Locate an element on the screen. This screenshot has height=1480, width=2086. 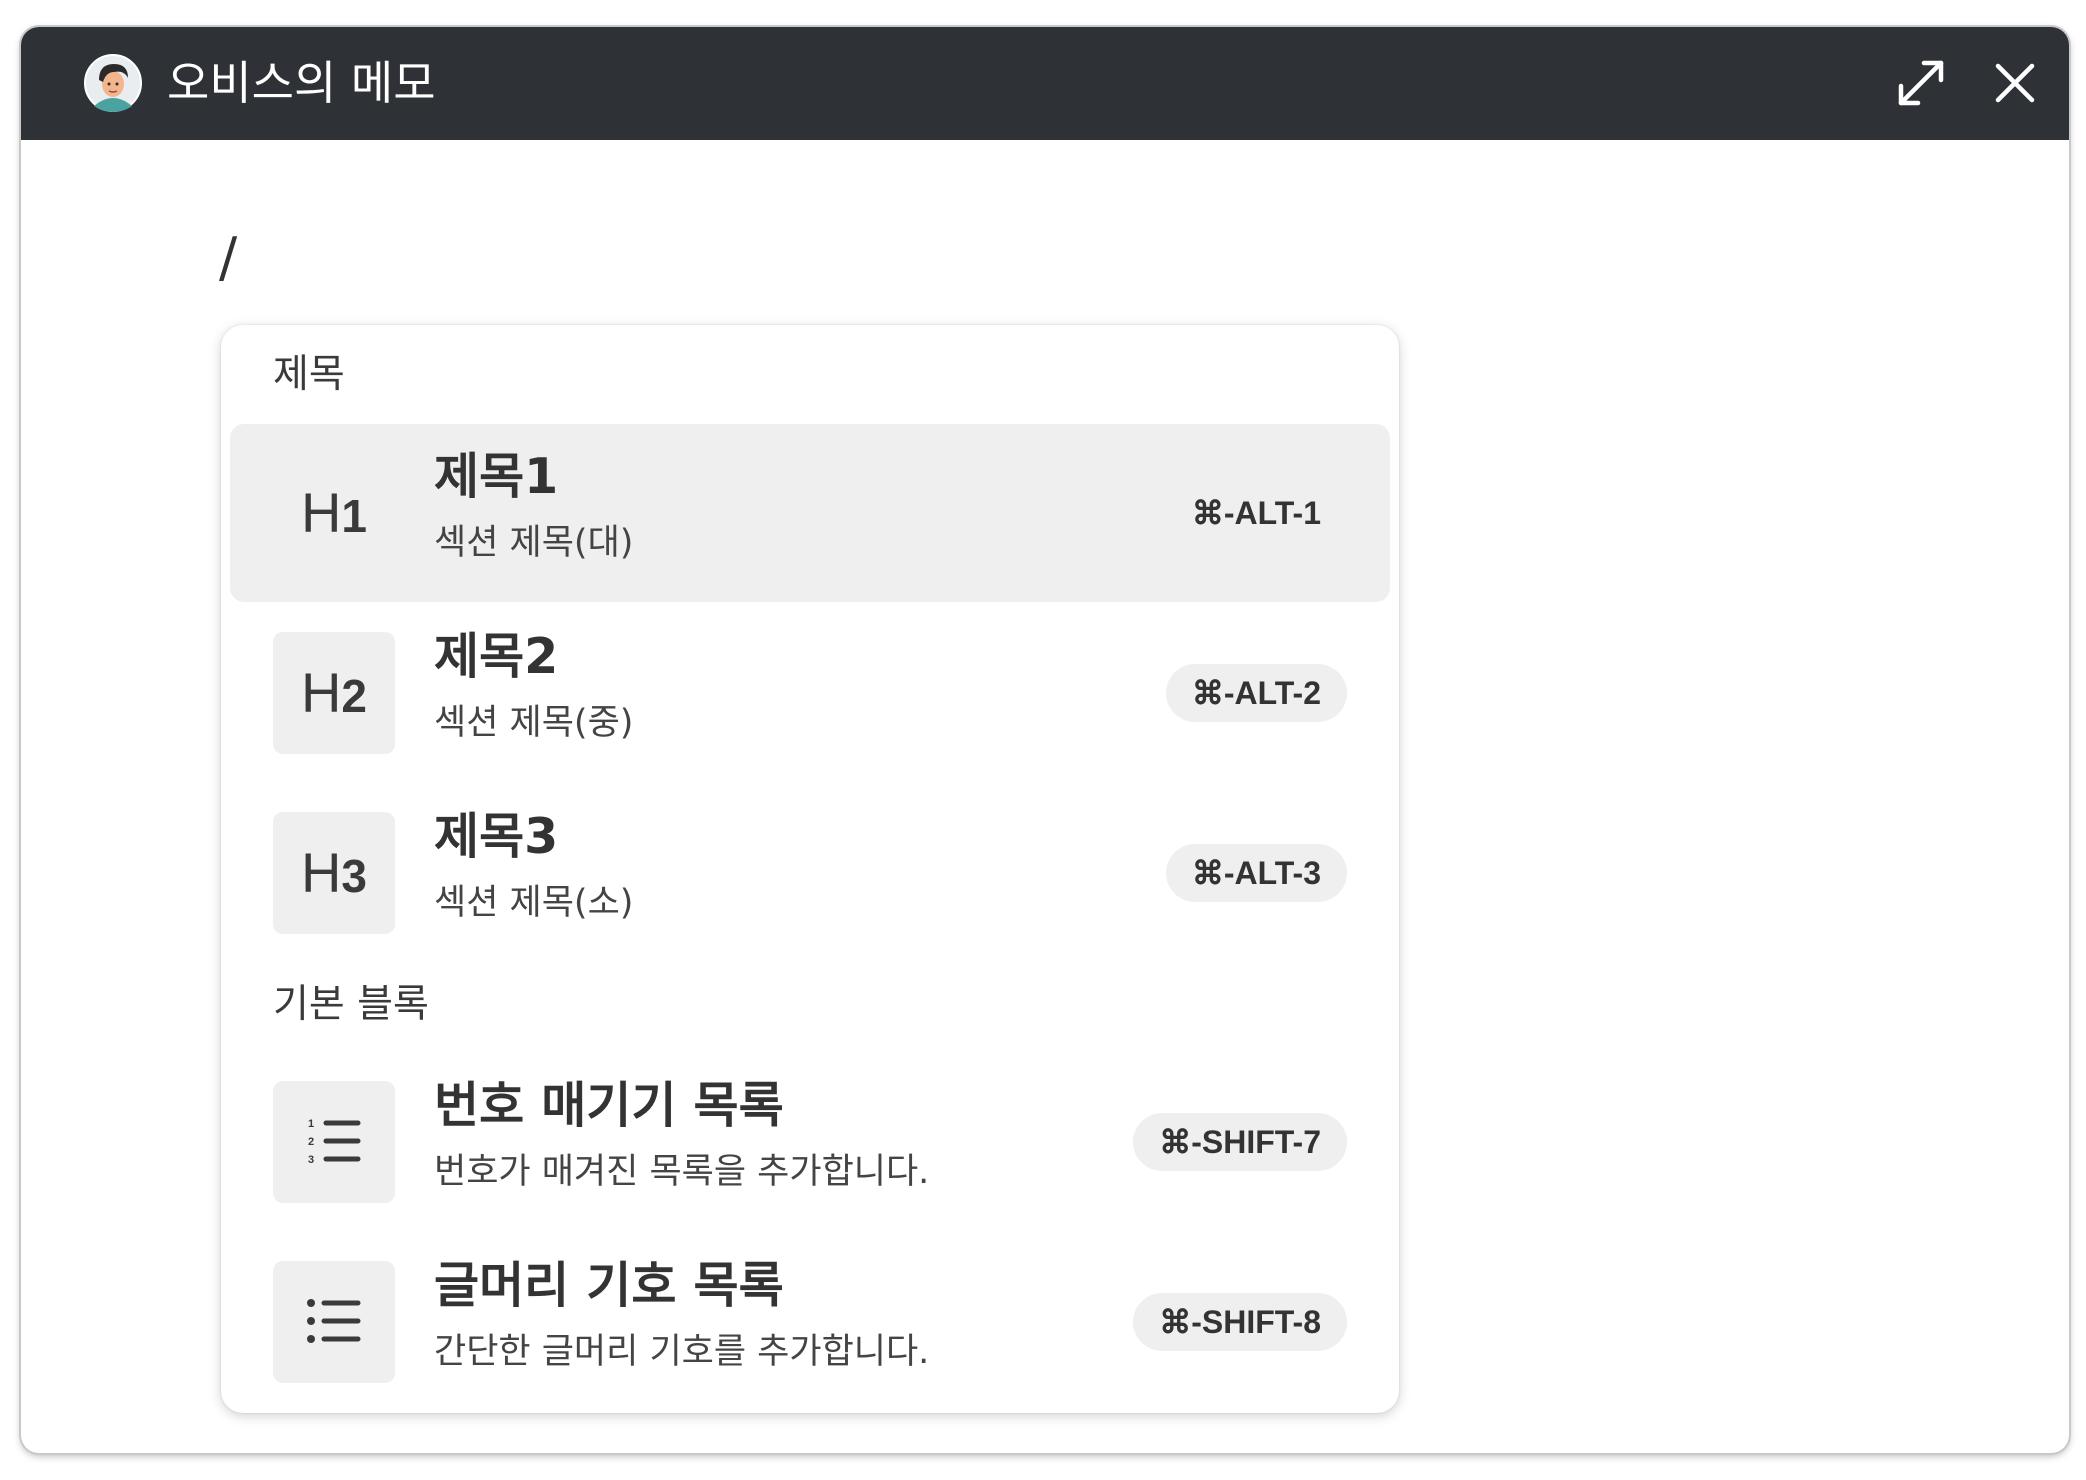
menu-item-bulleted-list: 글머리 기호 목록 간단한 글머리 기호를 추가합니다. ⌘-SHIFT-8 is located at coordinates (810, 1322).